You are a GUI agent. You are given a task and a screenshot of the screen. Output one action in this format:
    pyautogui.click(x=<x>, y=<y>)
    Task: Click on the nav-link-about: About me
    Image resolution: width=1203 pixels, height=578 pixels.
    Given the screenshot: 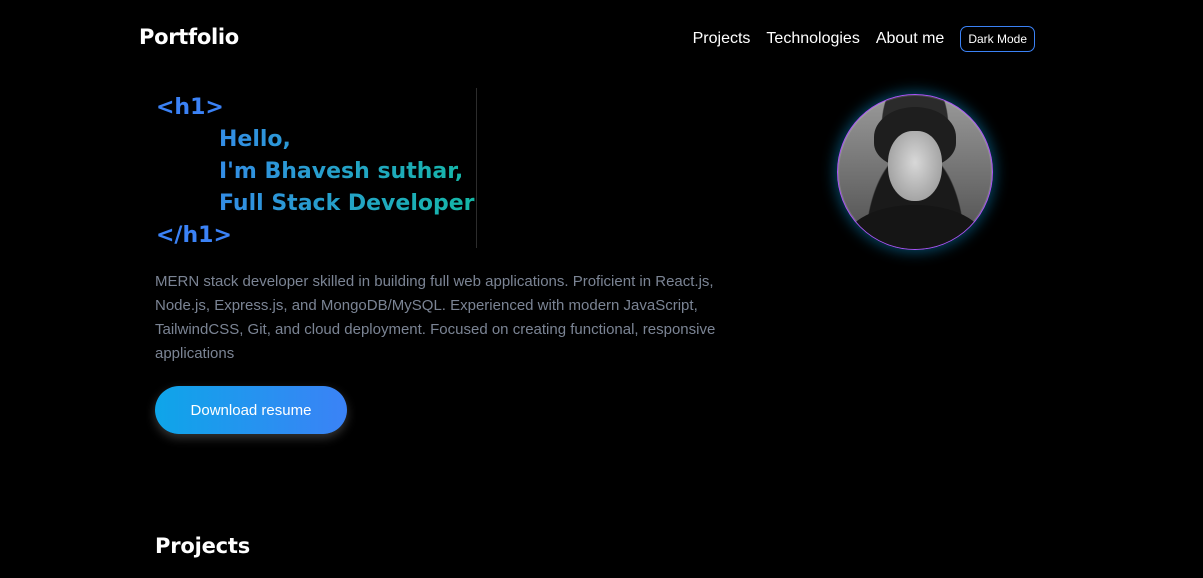 What is the action you would take?
    pyautogui.click(x=910, y=39)
    